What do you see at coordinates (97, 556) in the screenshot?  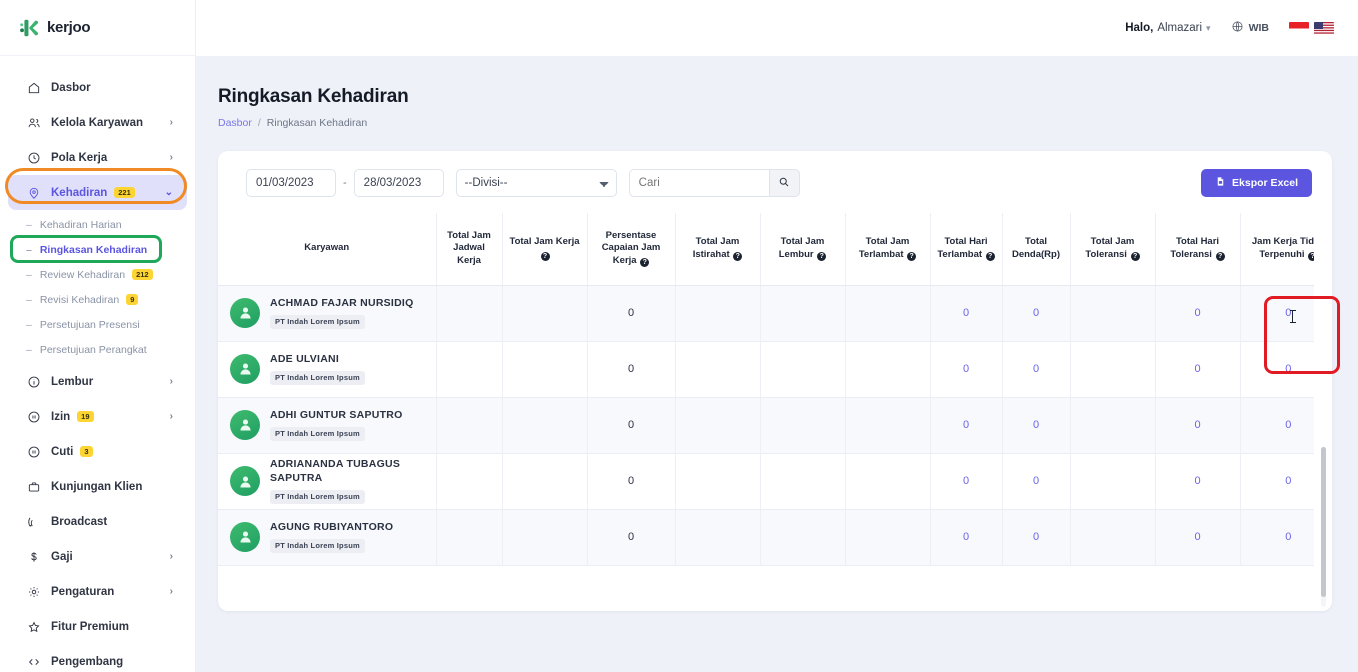 I see `sidebar-item-gaji: Gaji ›` at bounding box center [97, 556].